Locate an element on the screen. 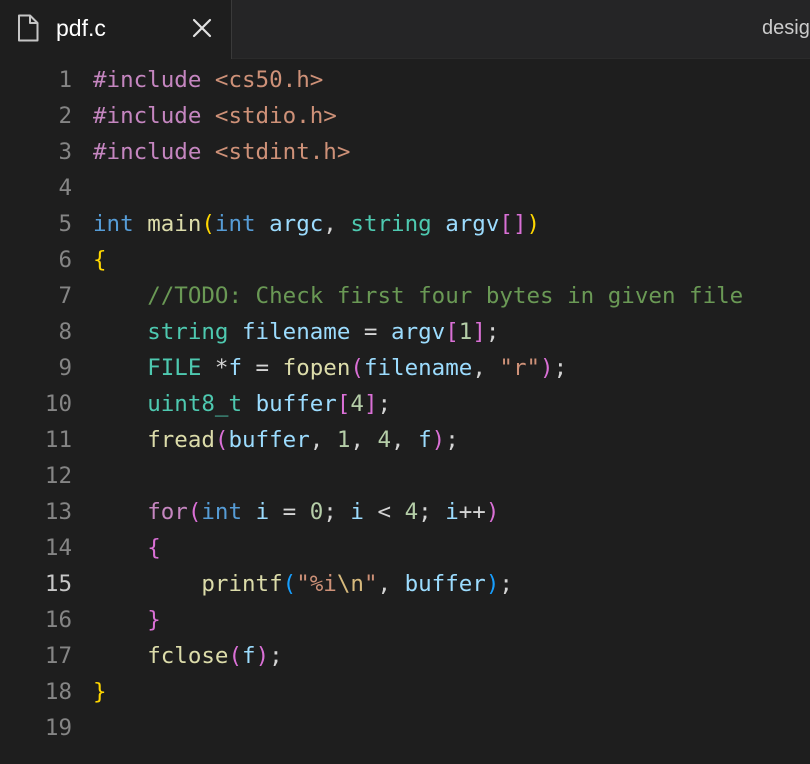 This screenshot has height=764, width=810. code-line: 6{ is located at coordinates (405, 260).